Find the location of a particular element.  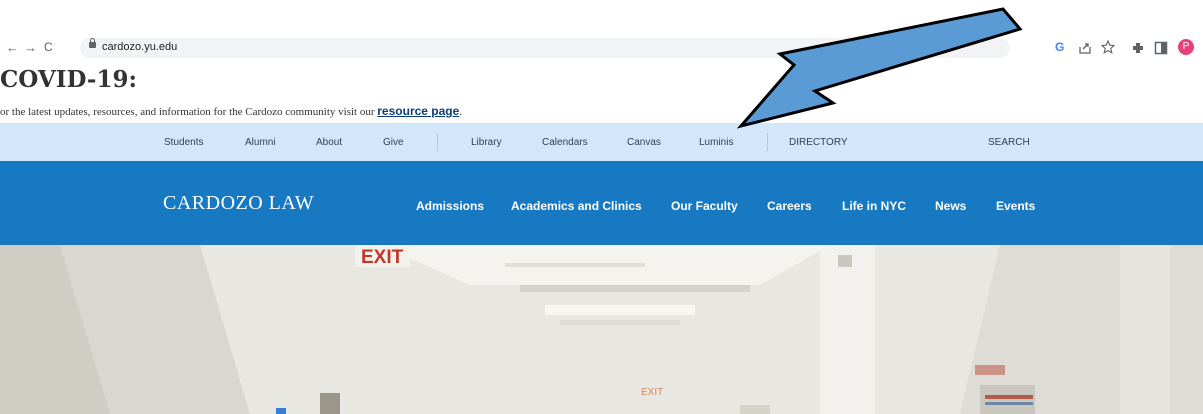

covid-heading: COVID-19: is located at coordinates (68, 79).